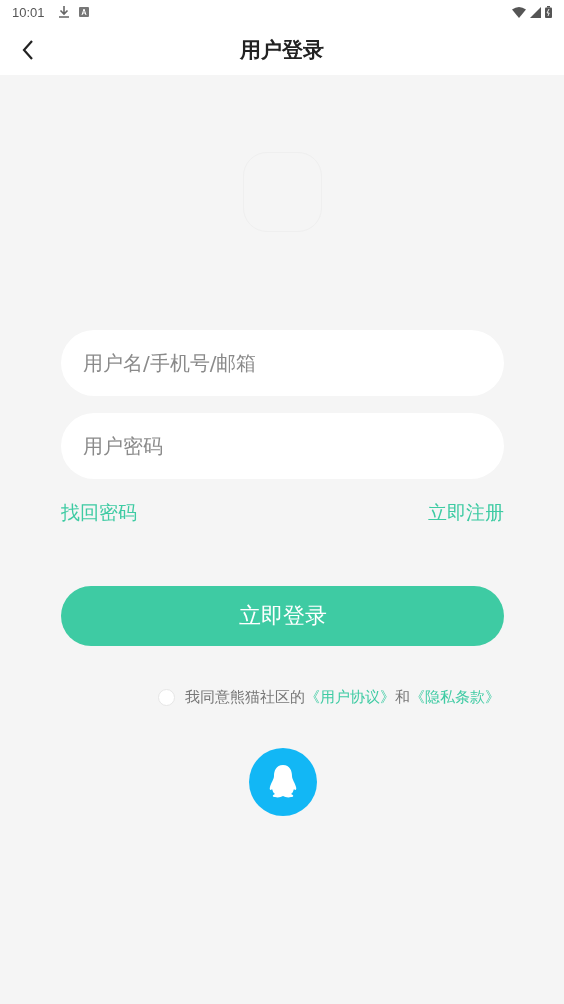 This screenshot has width=564, height=1004. I want to click on battery-icon, so click(548, 12).